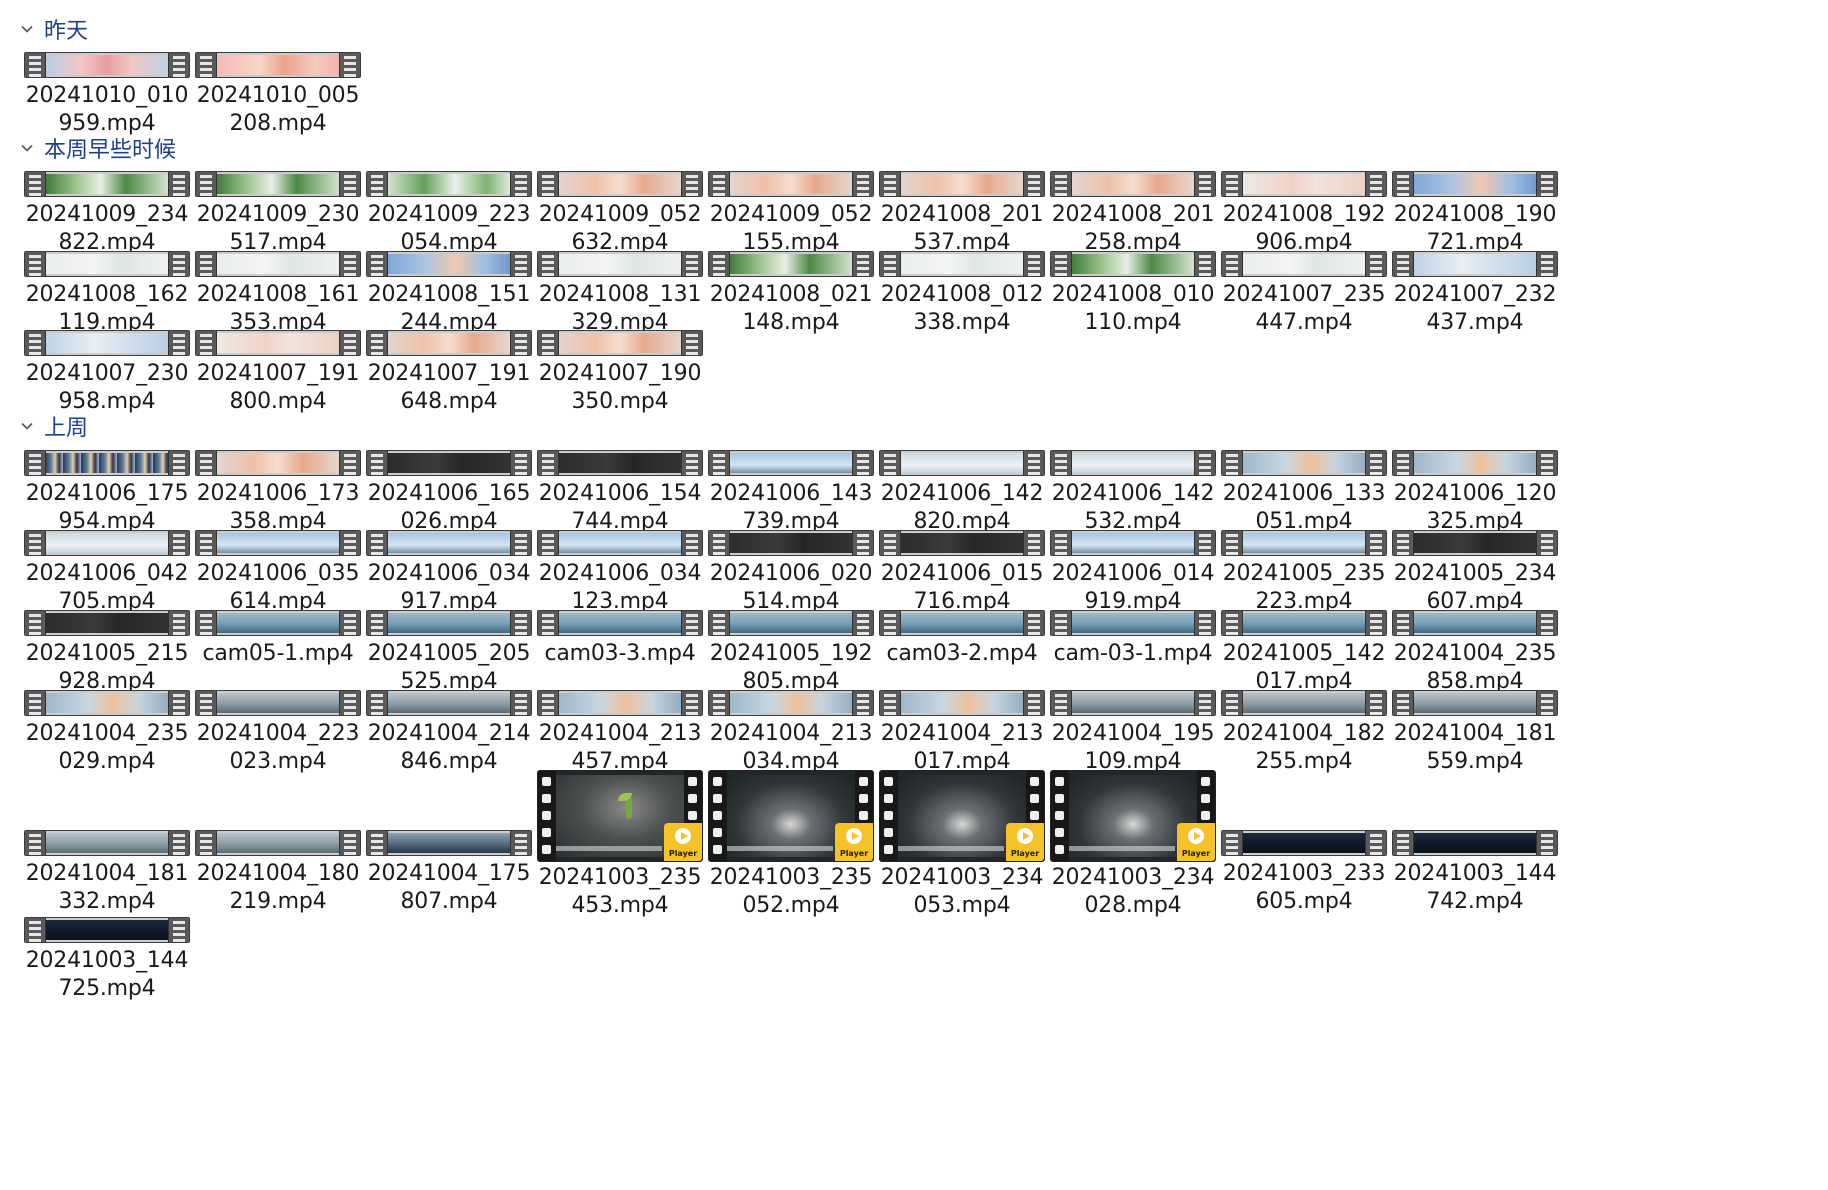 The image size is (1828, 1190). I want to click on file-item: 20241006_165 026.mp4, so click(449, 493).